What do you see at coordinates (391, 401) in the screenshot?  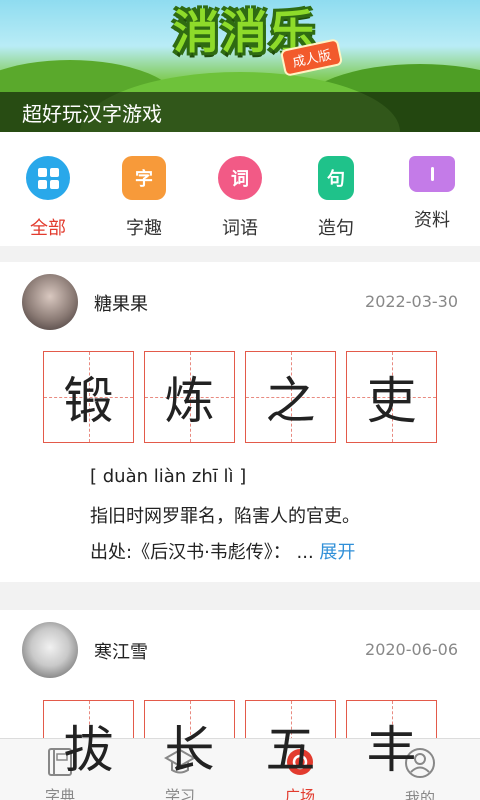 I see `char: 吏` at bounding box center [391, 401].